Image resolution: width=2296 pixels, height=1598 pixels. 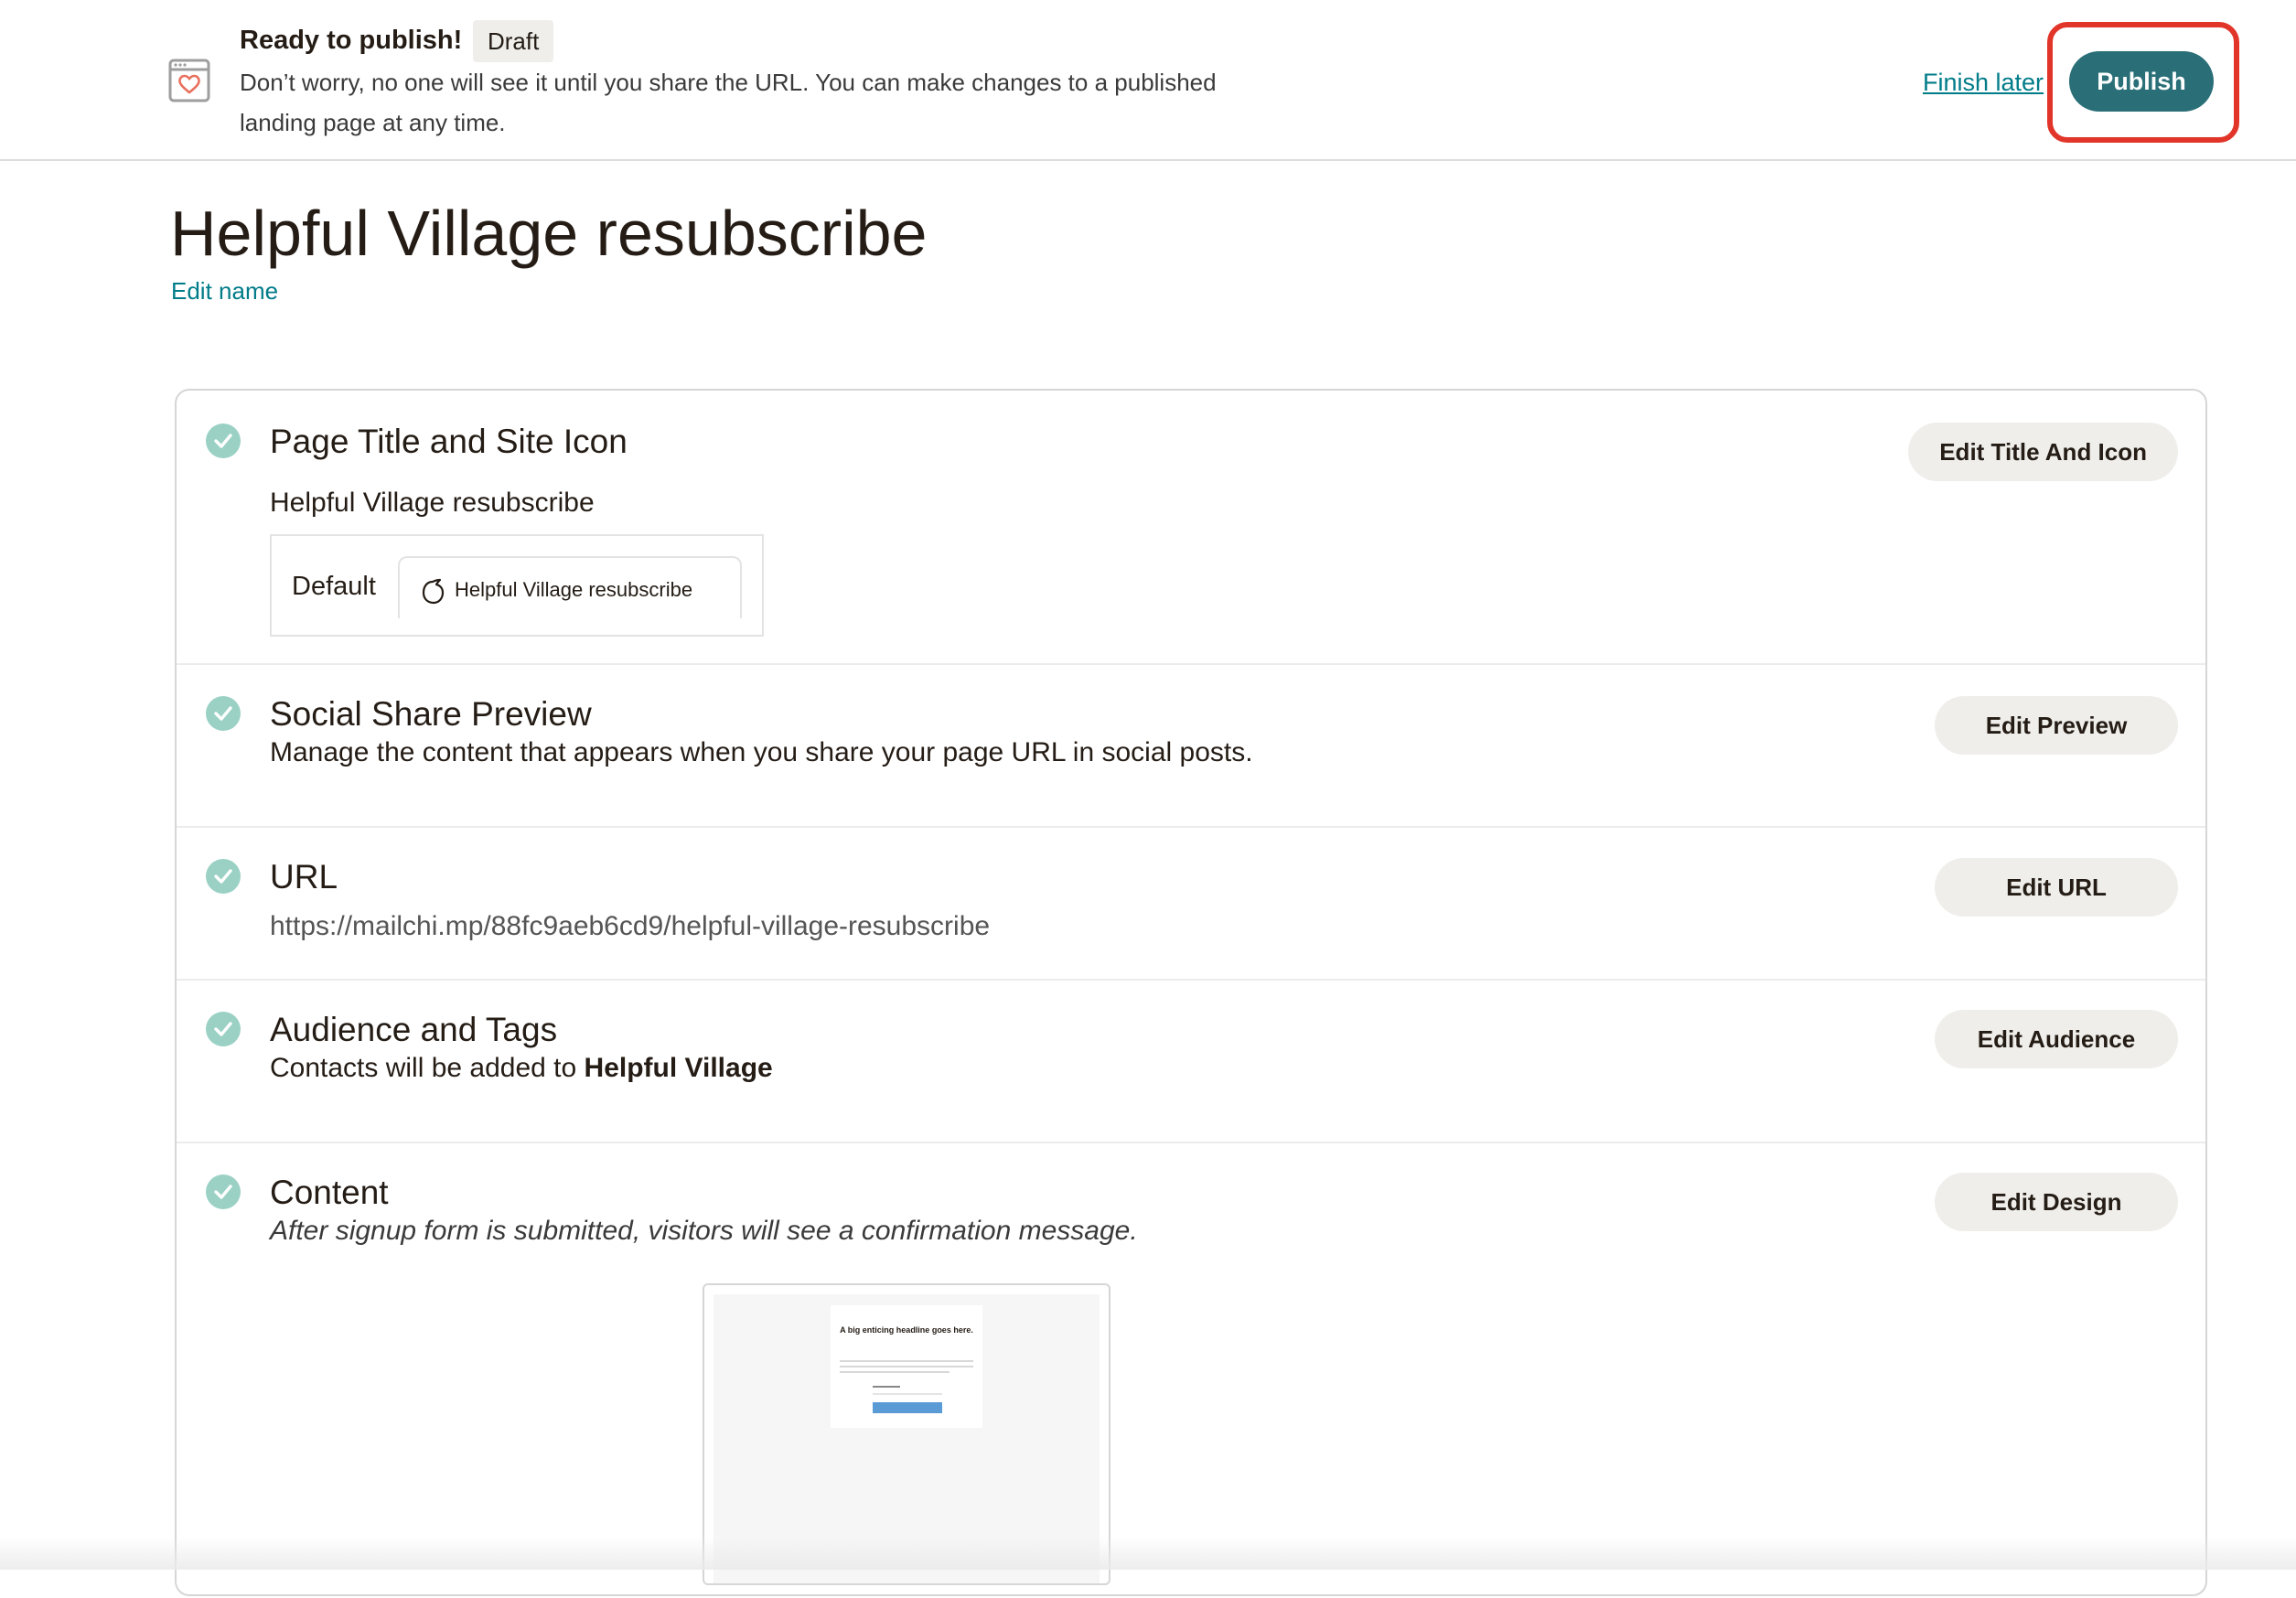 I want to click on publish-button: Publish, so click(x=2141, y=82).